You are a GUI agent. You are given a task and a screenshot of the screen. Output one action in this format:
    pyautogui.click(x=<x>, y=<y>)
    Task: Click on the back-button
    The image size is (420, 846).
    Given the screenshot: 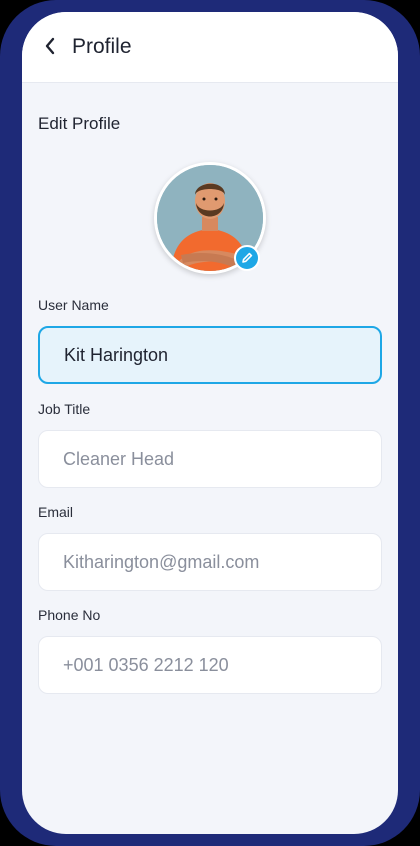 What is the action you would take?
    pyautogui.click(x=50, y=46)
    